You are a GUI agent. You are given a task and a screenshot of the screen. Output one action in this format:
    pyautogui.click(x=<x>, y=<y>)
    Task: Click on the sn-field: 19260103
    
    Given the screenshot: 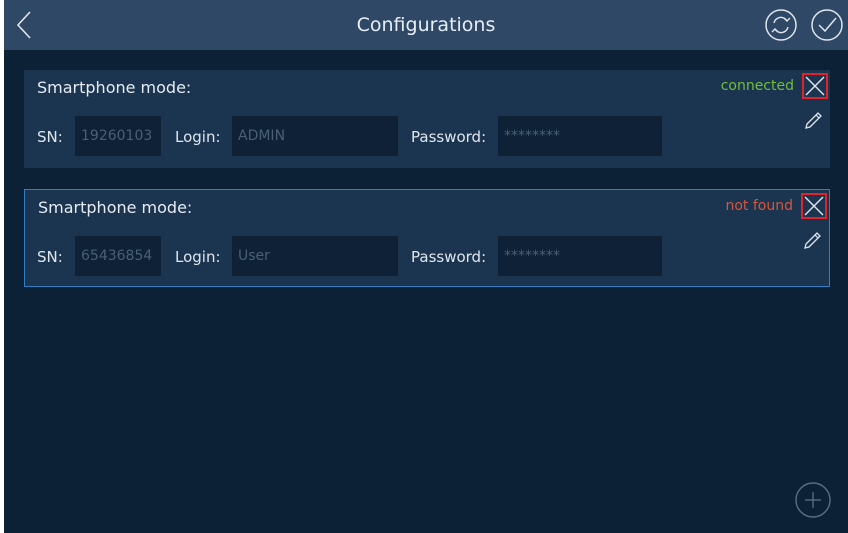 What is the action you would take?
    pyautogui.click(x=118, y=136)
    